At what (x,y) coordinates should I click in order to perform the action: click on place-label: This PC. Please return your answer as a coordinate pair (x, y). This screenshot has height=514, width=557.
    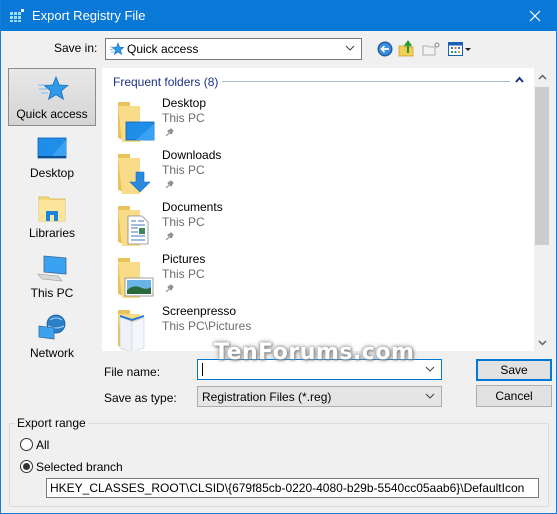
    Looking at the image, I should click on (52, 293).